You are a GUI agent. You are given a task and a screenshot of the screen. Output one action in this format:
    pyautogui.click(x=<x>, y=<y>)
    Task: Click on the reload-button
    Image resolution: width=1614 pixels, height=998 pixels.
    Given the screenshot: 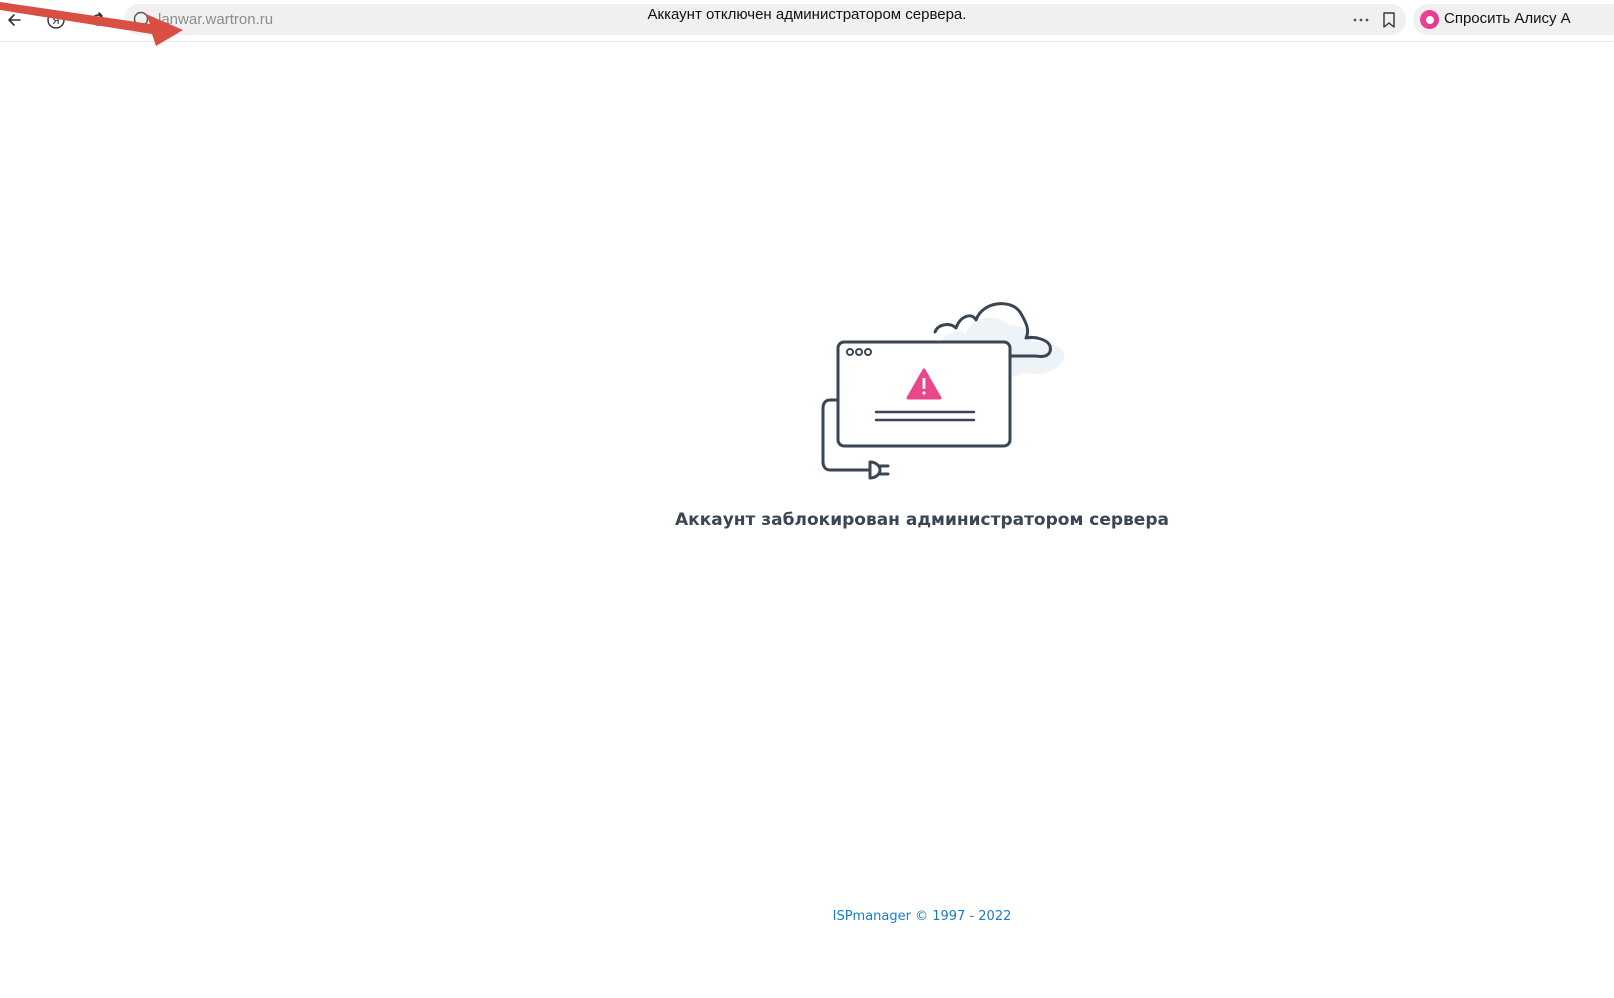 What is the action you would take?
    pyautogui.click(x=98, y=20)
    